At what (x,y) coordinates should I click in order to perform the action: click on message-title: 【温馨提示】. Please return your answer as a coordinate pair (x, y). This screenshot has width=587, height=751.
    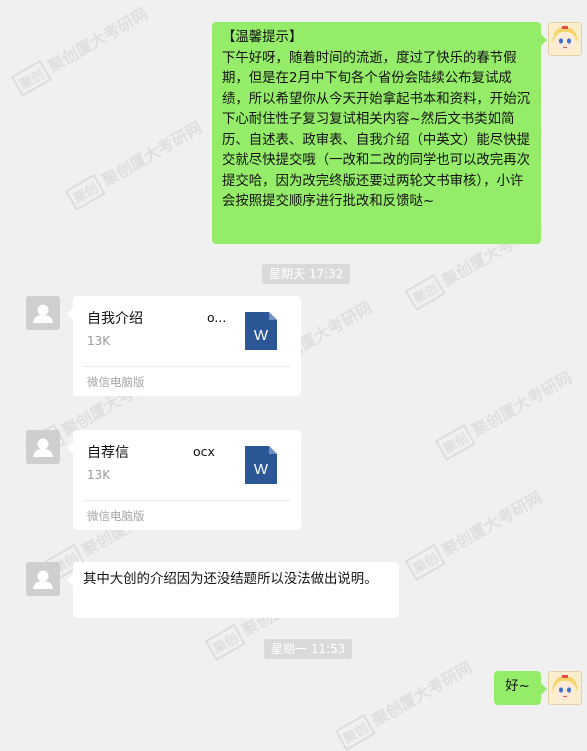
    Looking at the image, I should click on (262, 37).